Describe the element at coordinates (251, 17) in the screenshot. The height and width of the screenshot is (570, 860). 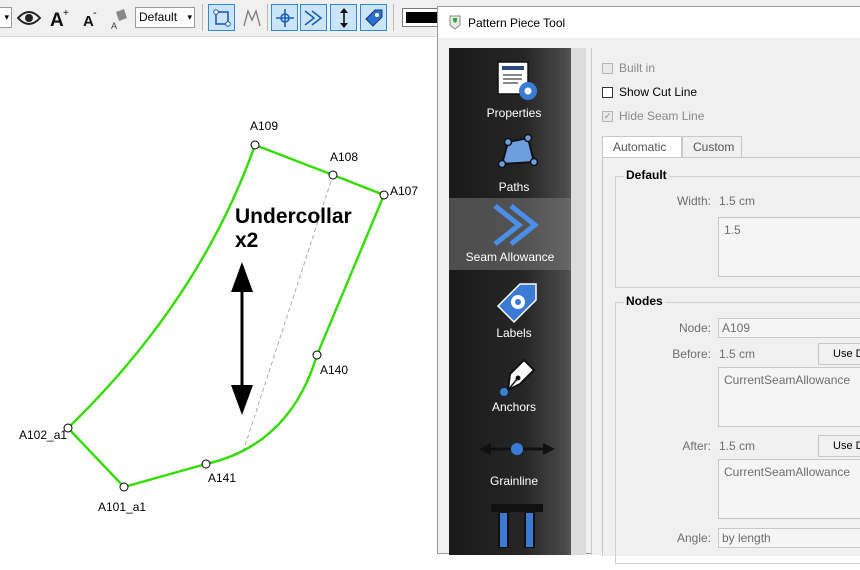
I see `curve-tool-button` at that location.